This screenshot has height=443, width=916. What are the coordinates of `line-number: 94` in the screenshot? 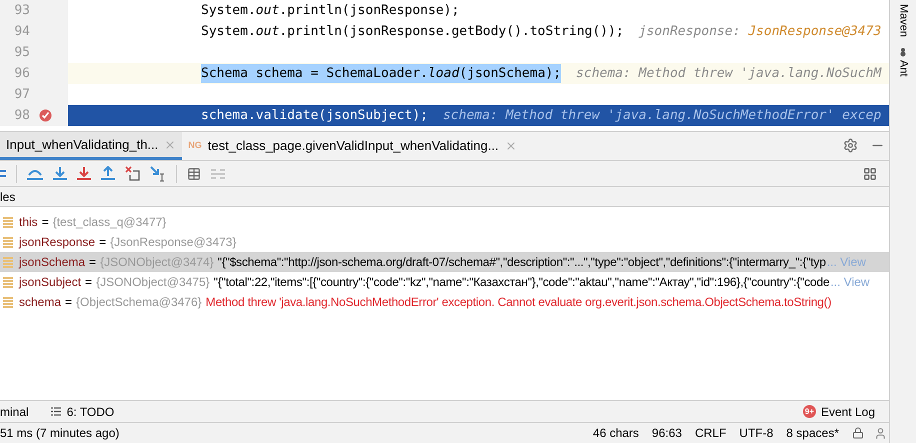 It's located at (22, 31).